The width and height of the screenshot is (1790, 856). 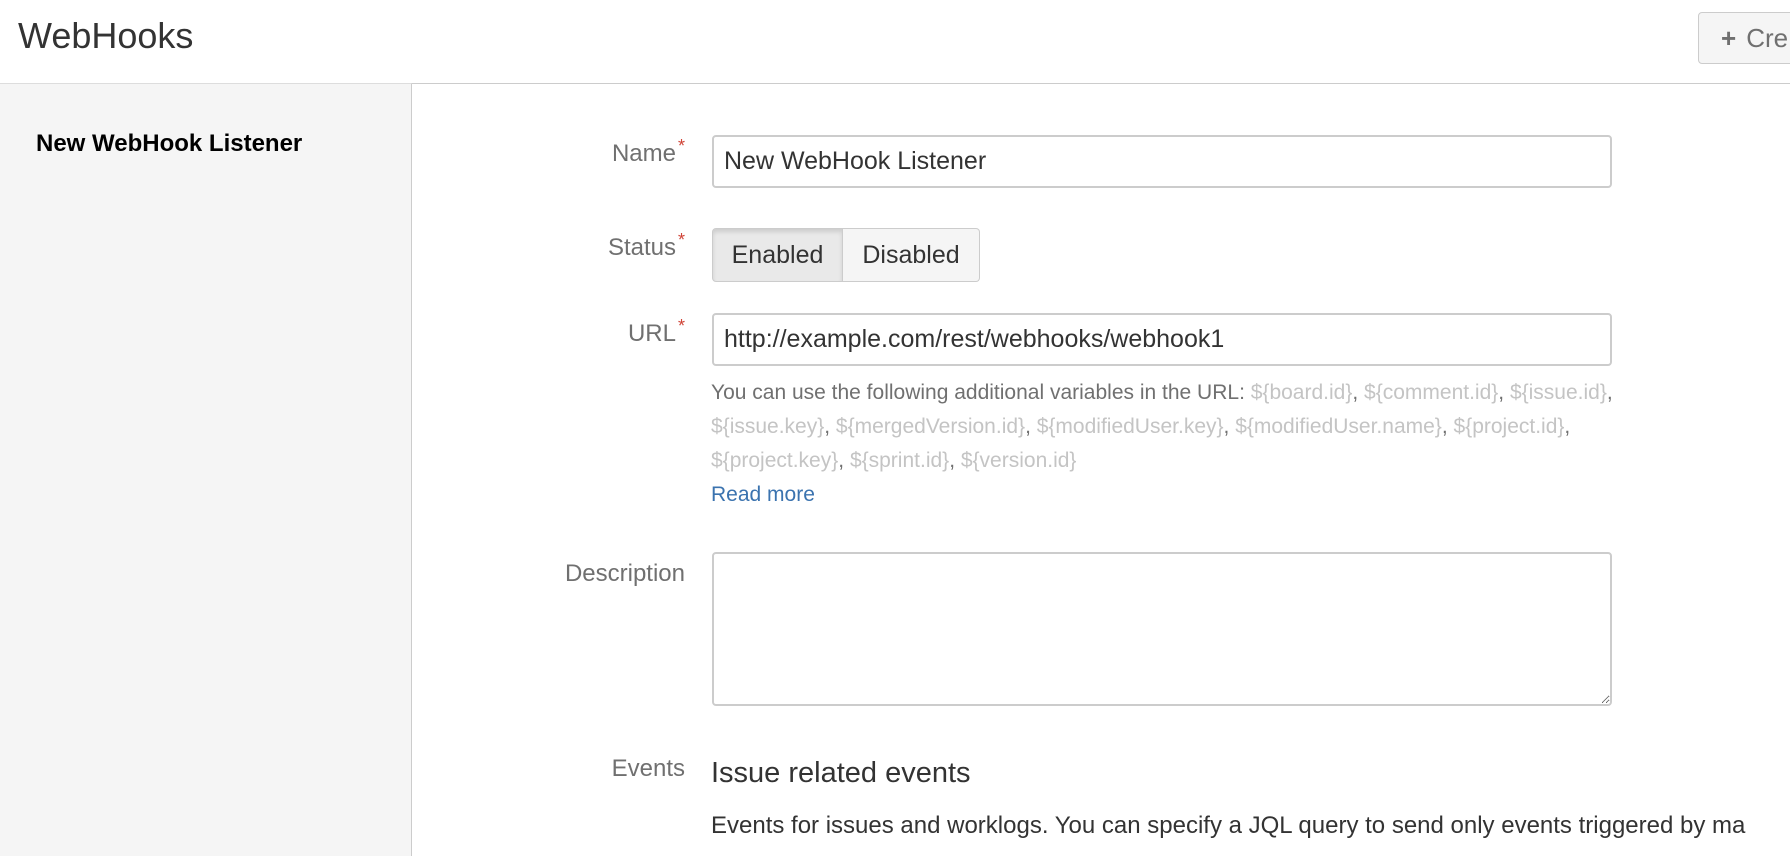 I want to click on page-header: WebHooks + Cre, so click(x=895, y=41).